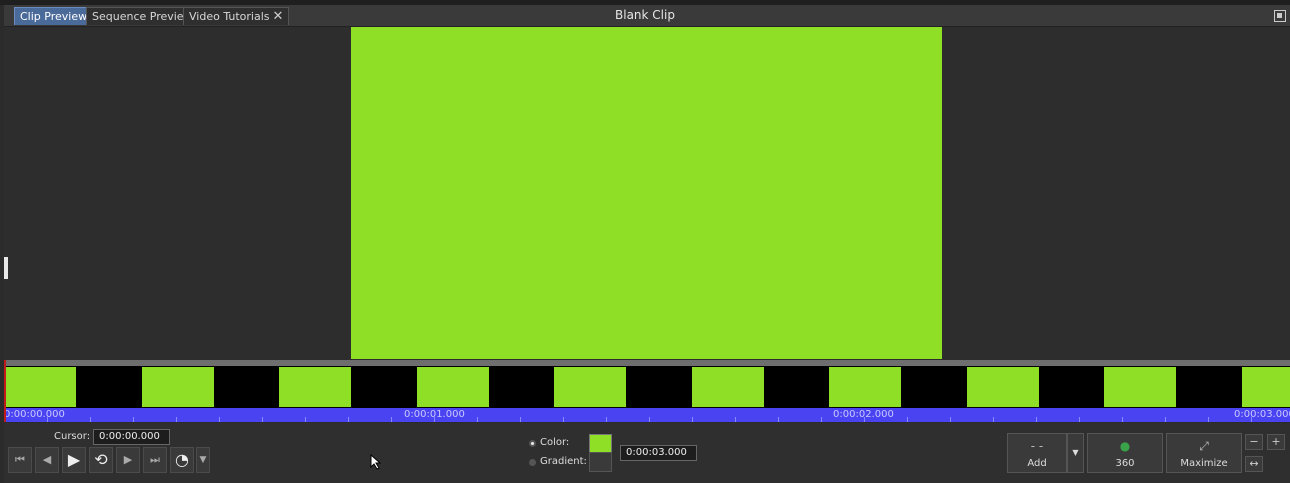  I want to click on zoom-in-icon: +, so click(1276, 442).